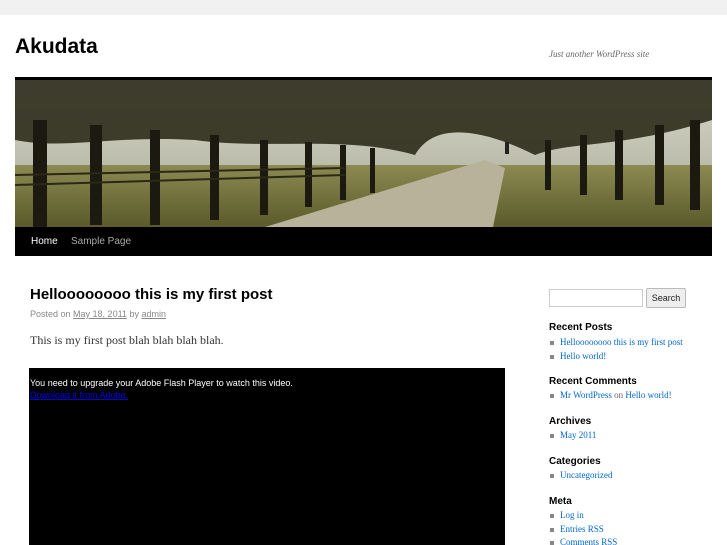  I want to click on post-meta: Posted on May 18, 2011 by admin, so click(98, 314).